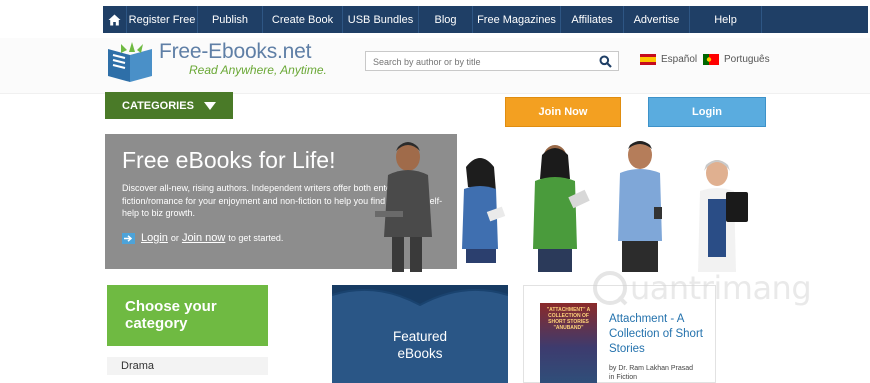  I want to click on watermark: uantrimang, so click(701, 288).